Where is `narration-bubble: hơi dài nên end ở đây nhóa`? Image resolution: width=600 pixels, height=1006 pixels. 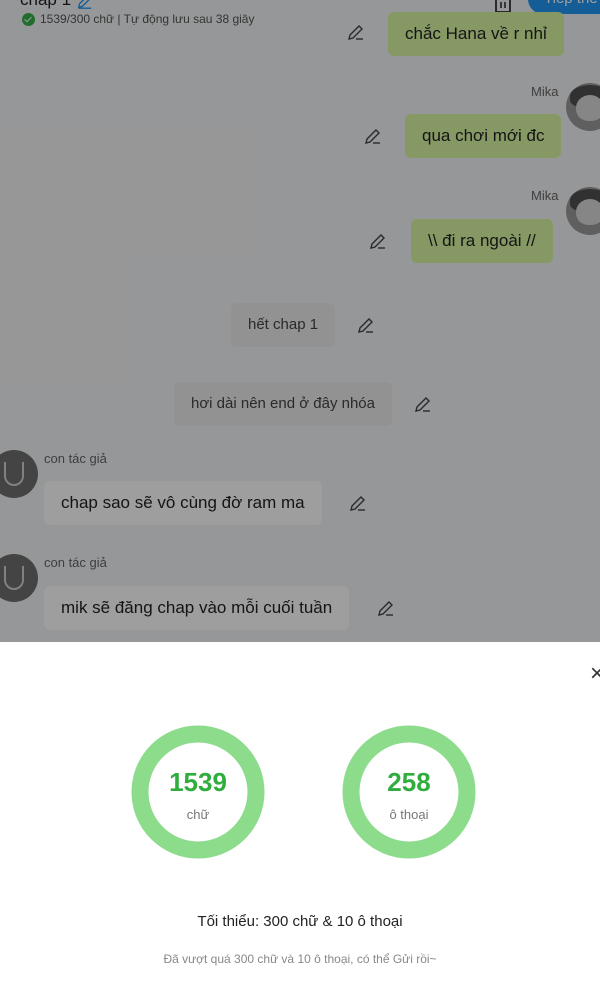
narration-bubble: hơi dài nên end ở đây nhóa is located at coordinates (283, 404).